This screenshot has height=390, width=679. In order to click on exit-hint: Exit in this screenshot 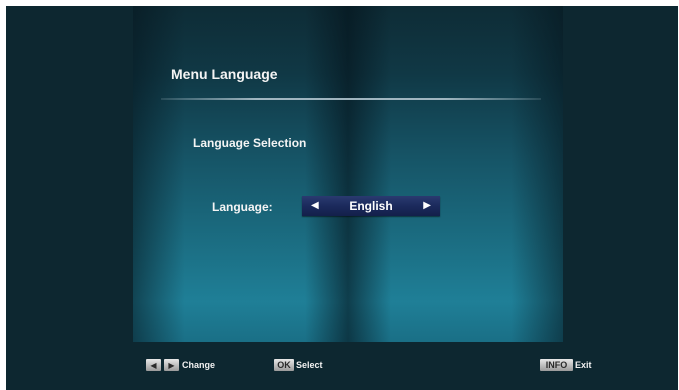, I will do `click(583, 365)`.